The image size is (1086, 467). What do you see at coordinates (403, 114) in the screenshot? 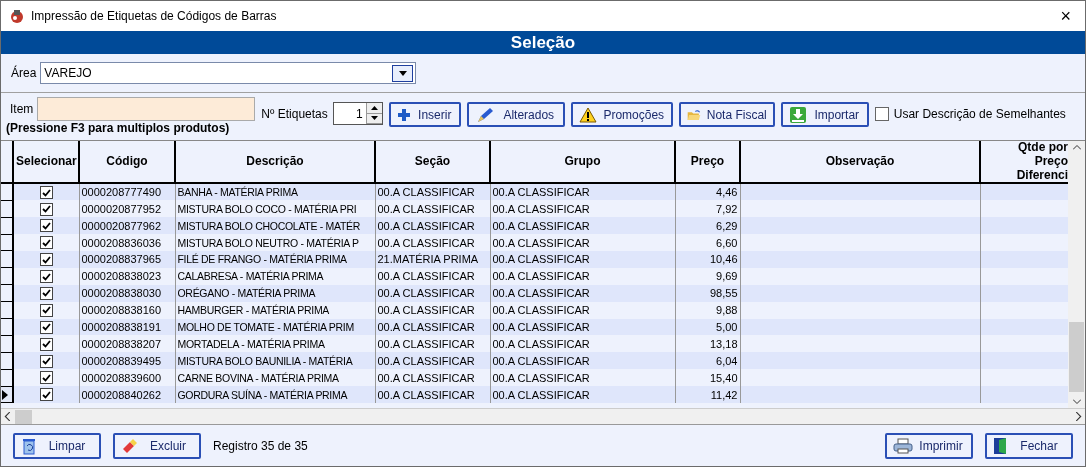
I see `plus-icon` at bounding box center [403, 114].